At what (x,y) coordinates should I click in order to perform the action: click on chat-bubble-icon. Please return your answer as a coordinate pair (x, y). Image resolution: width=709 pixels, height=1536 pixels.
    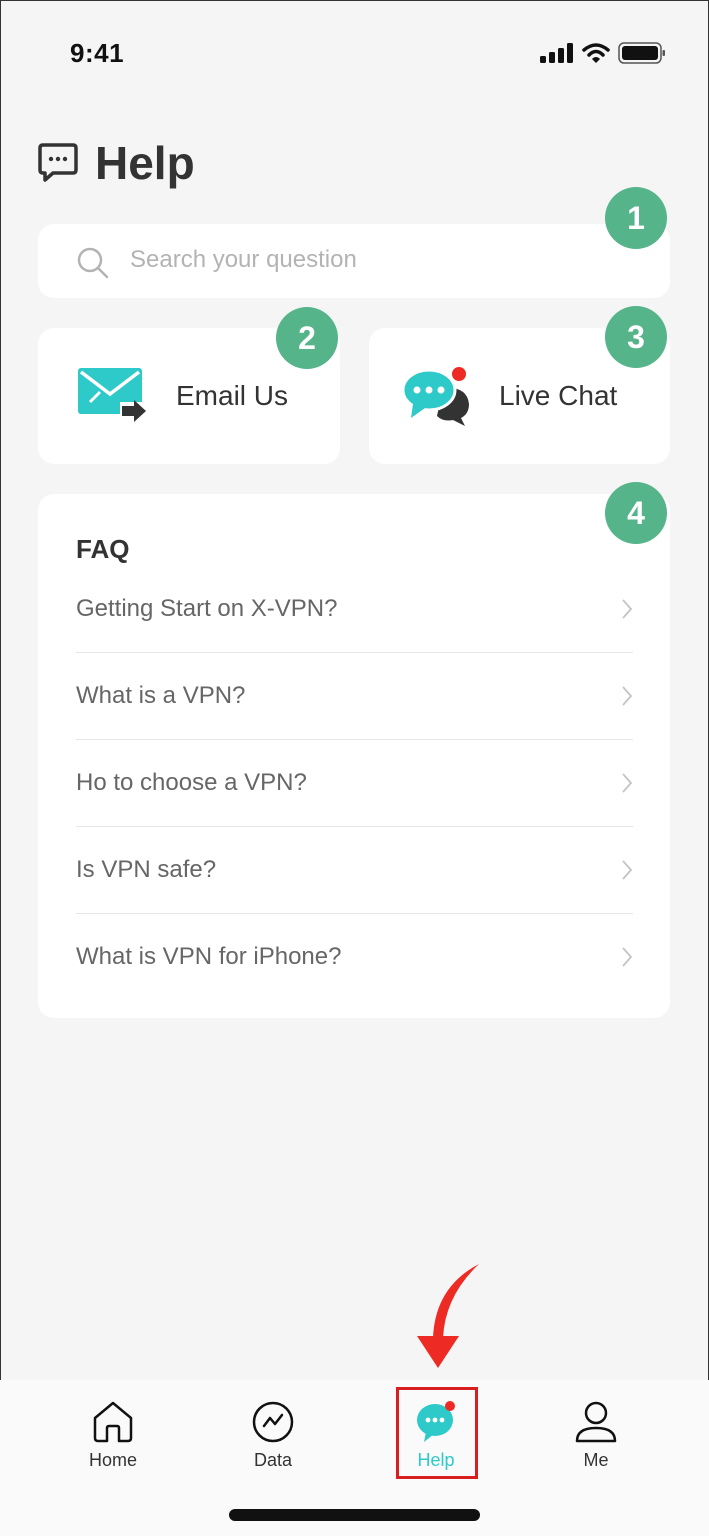
    Looking at the image, I should click on (58, 162).